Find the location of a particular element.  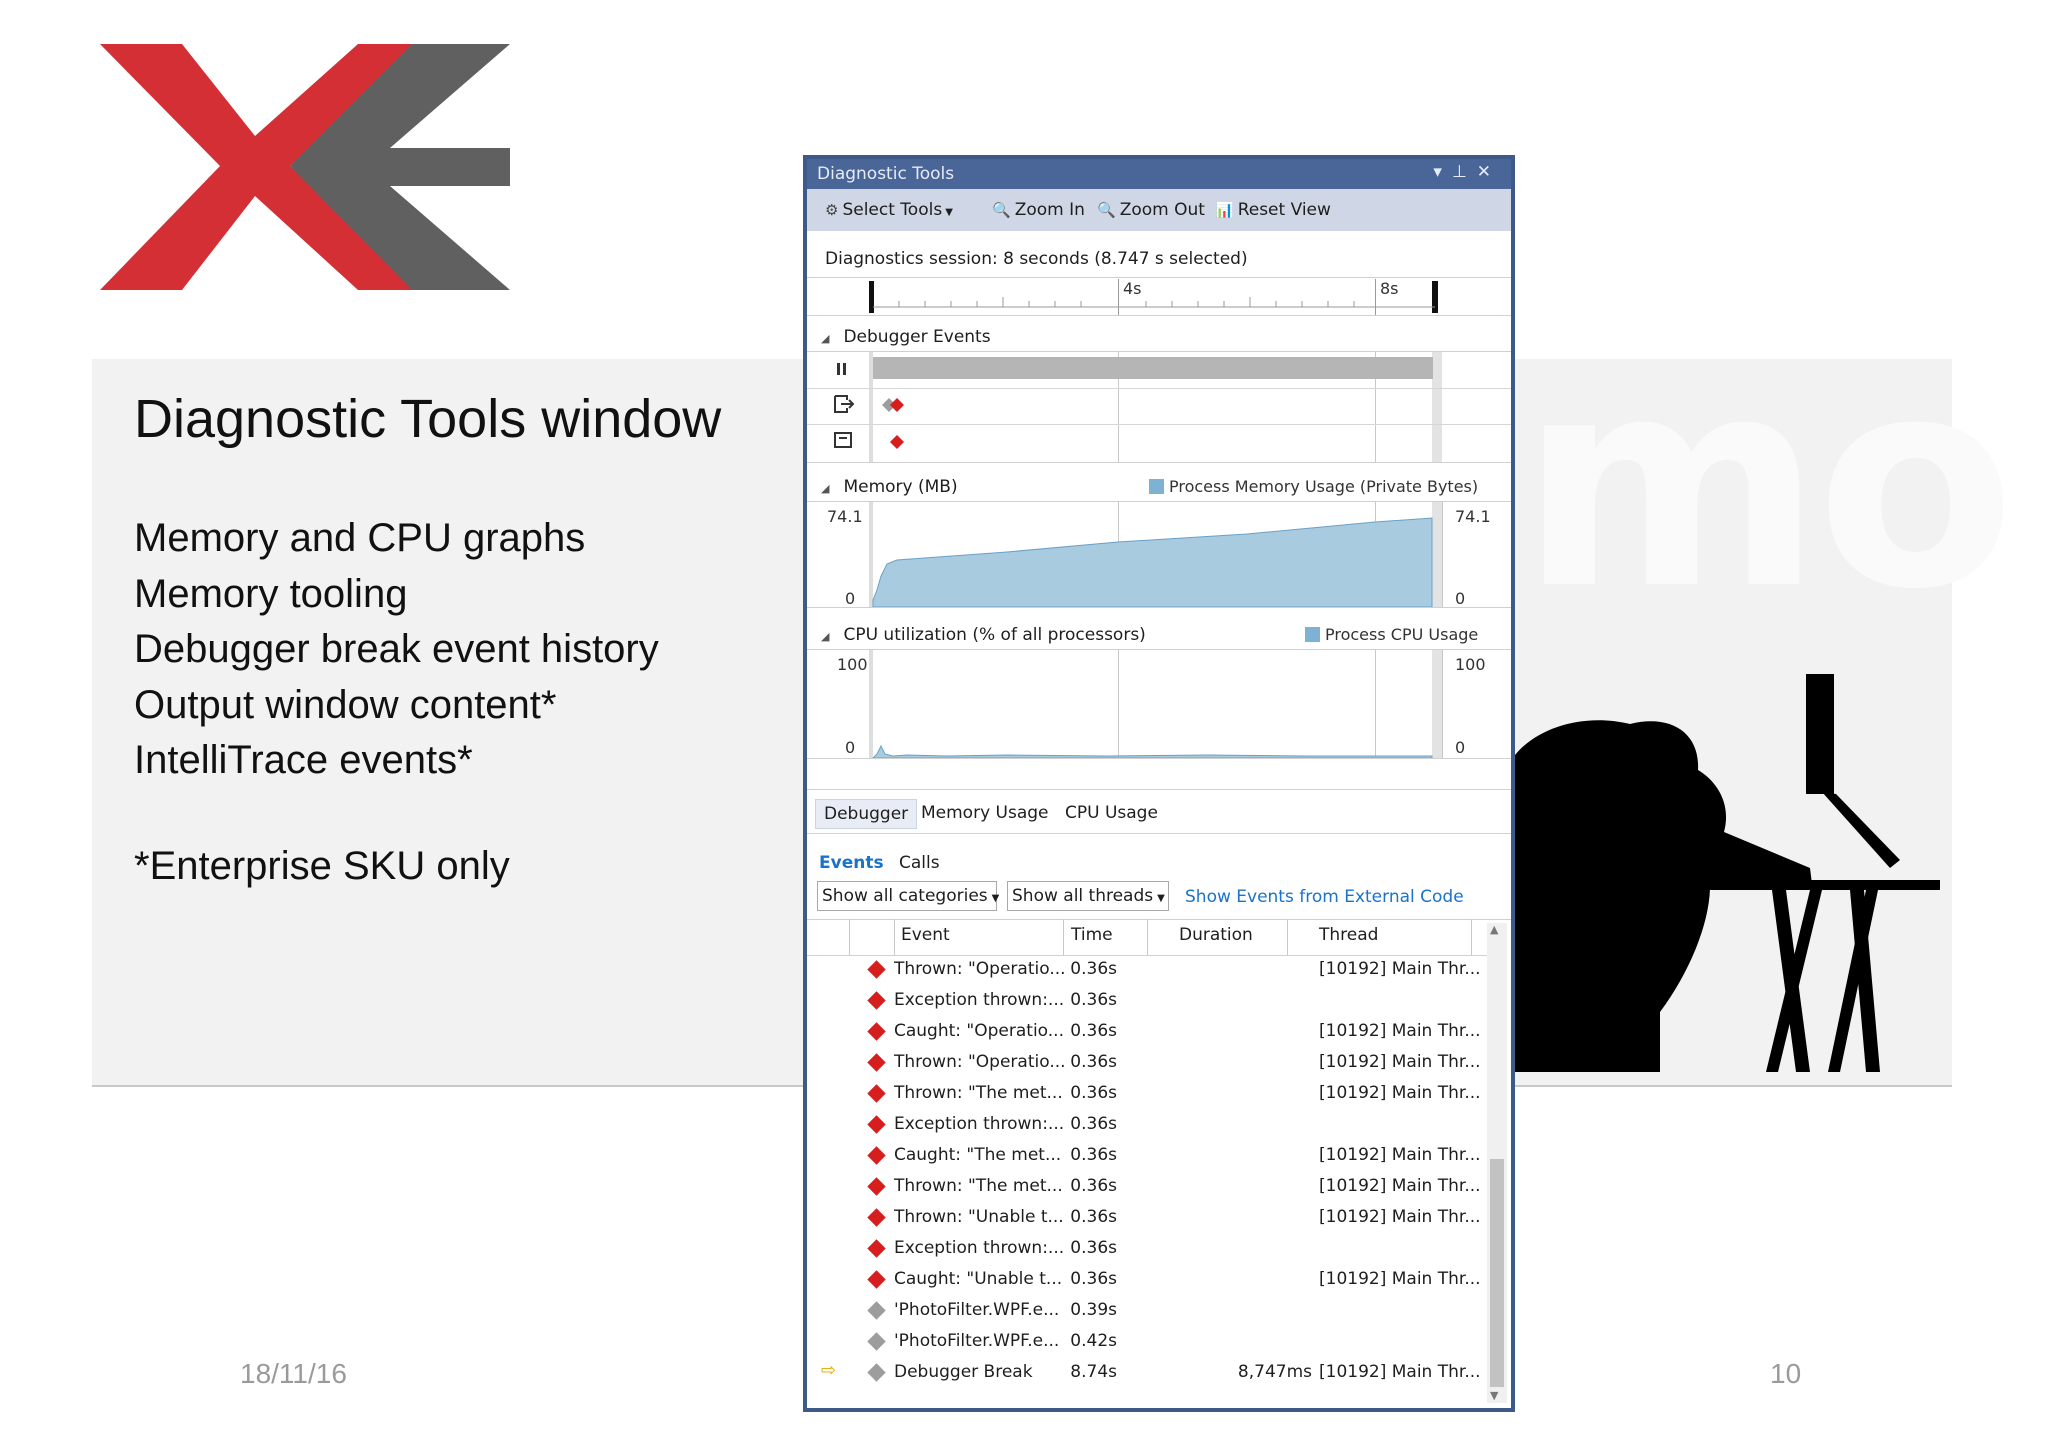

pin-icon: ⊥ is located at coordinates (1464, 172).